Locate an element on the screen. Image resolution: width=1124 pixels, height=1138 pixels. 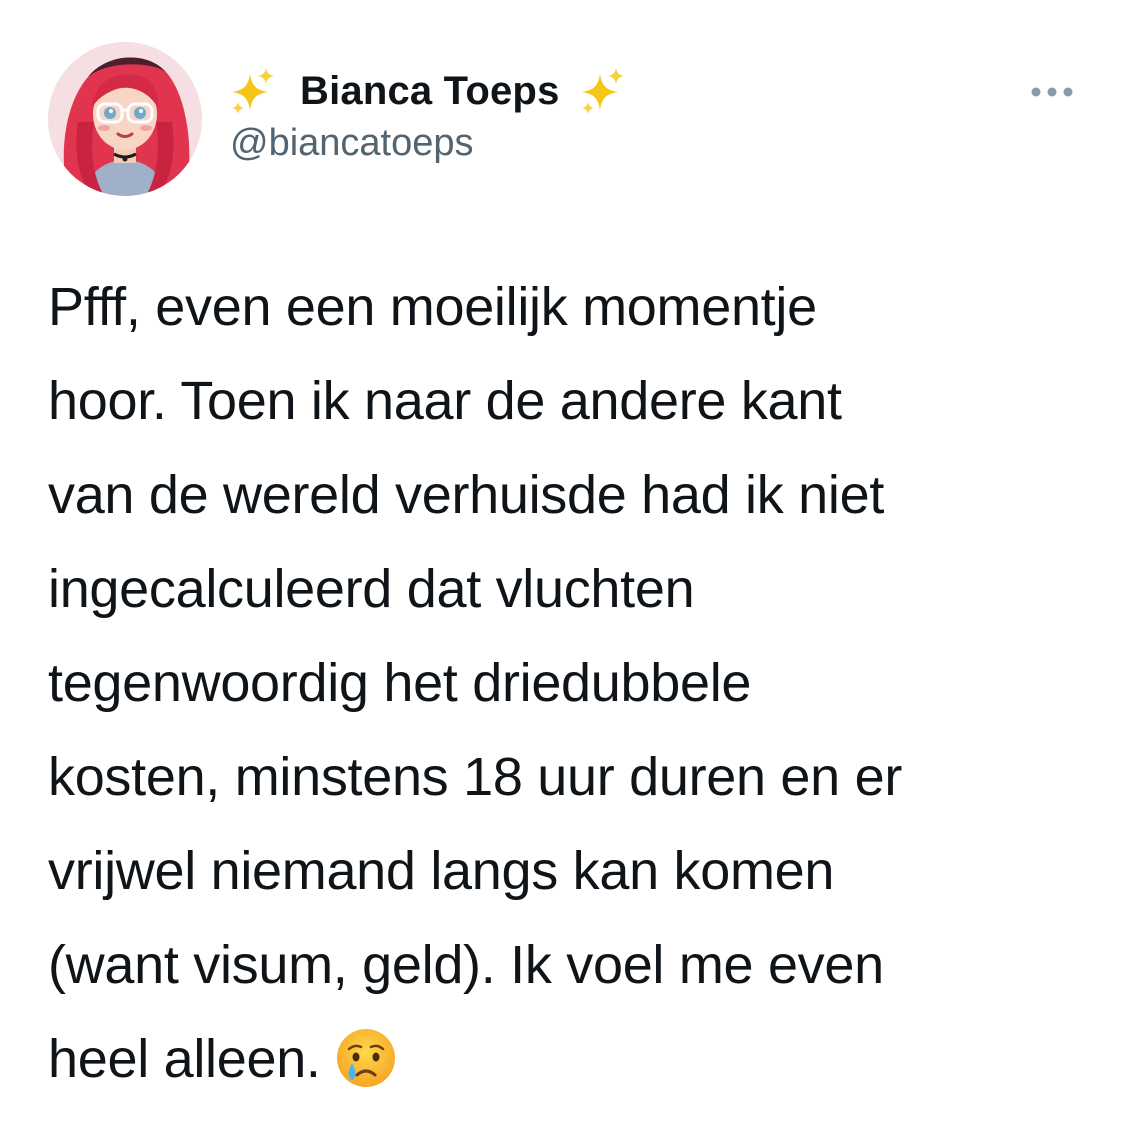
tweet-text-line: (want visum, geld). Ik voel me even is located at coordinates (466, 965).